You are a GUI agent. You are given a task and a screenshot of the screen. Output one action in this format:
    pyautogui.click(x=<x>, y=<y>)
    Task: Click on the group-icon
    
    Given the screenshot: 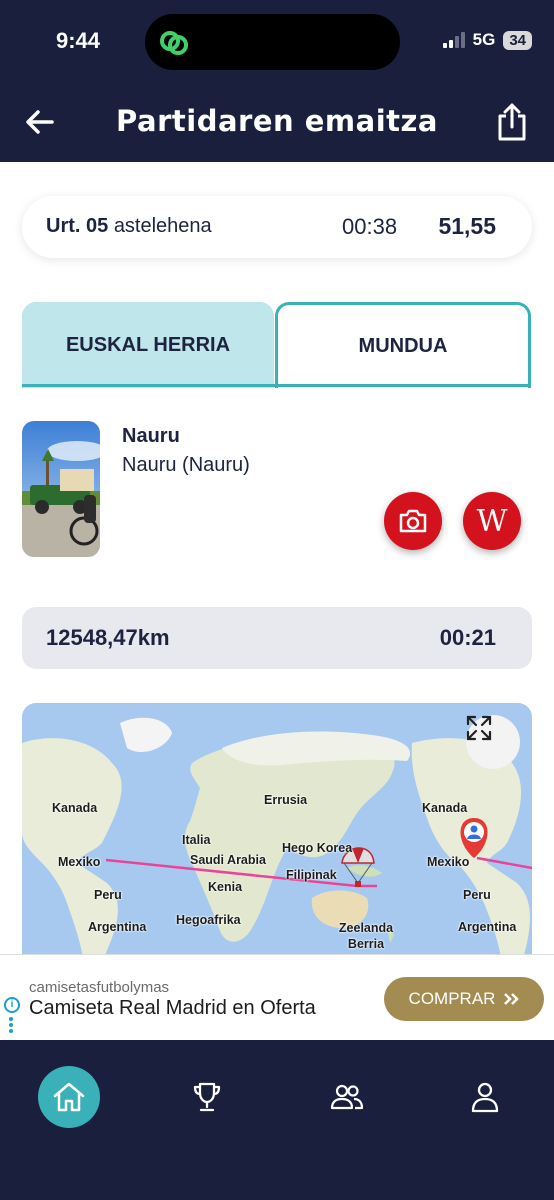 What is the action you would take?
    pyautogui.click(x=347, y=1097)
    